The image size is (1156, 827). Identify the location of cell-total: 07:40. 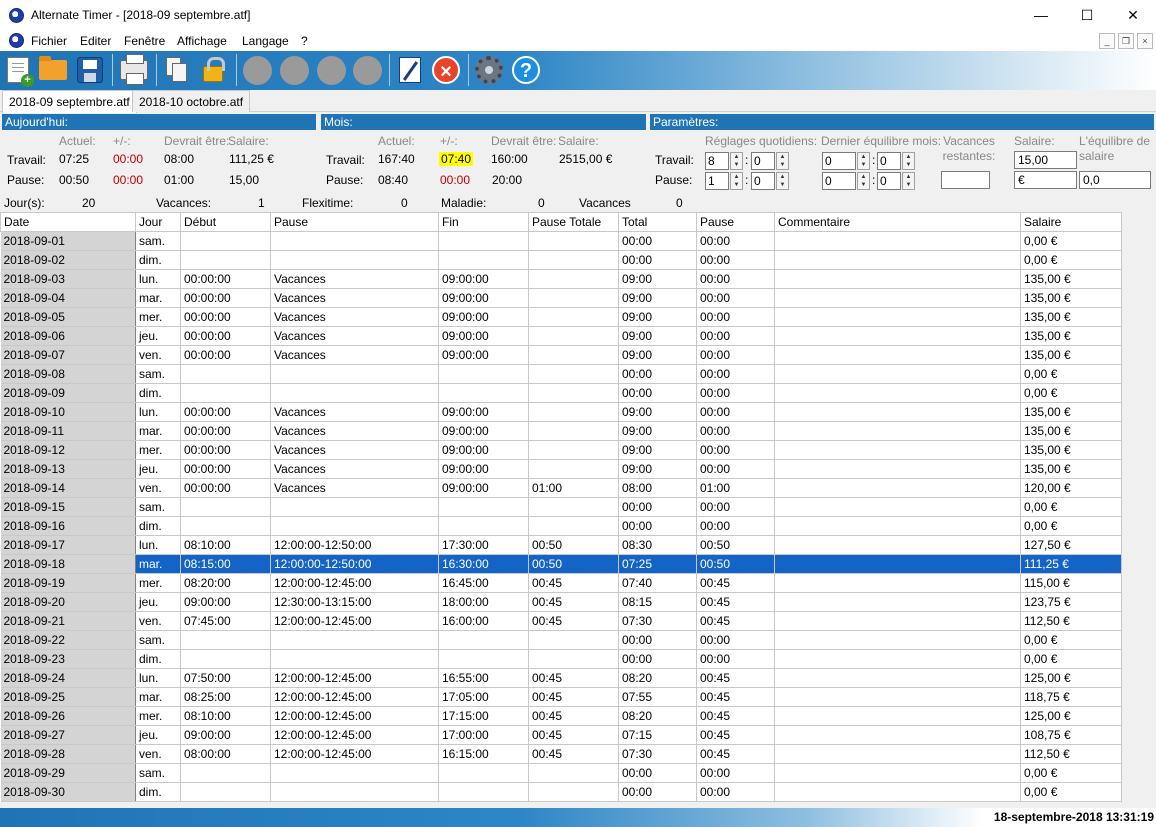
(657, 583).